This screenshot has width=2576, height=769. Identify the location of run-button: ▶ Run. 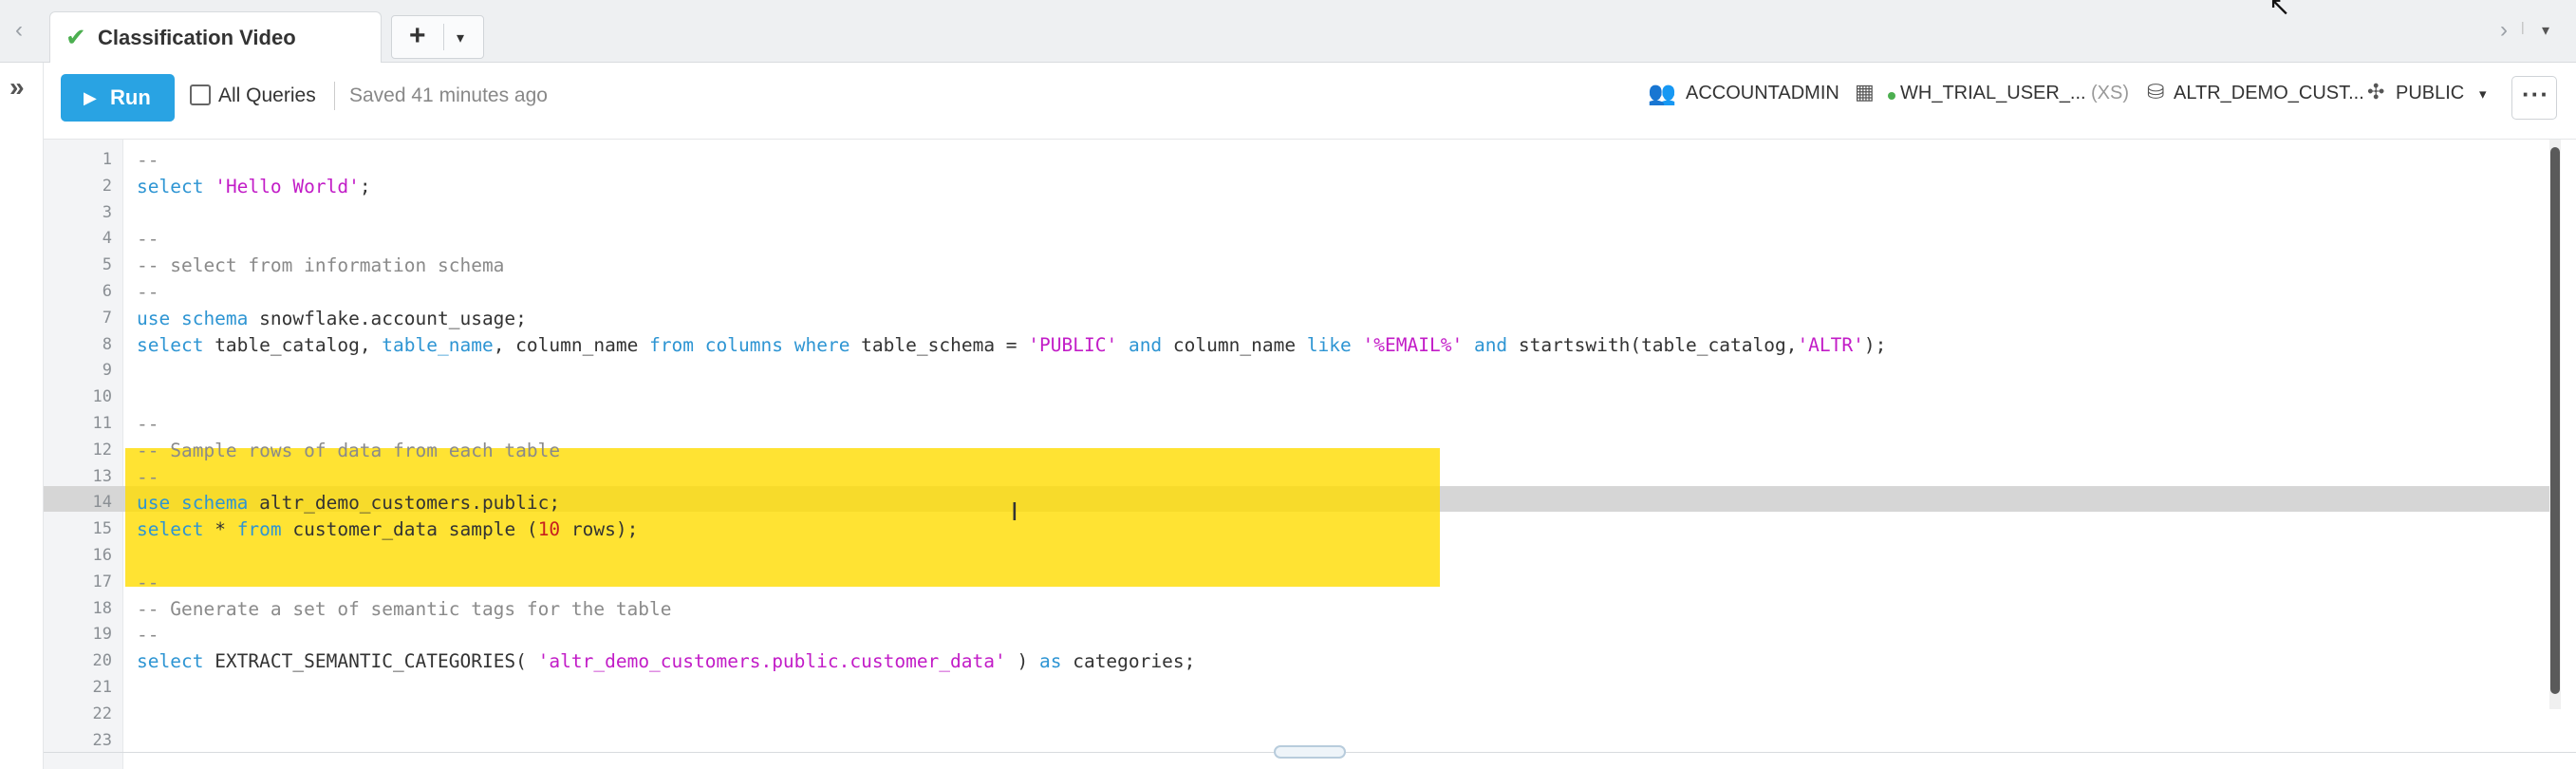
(118, 98).